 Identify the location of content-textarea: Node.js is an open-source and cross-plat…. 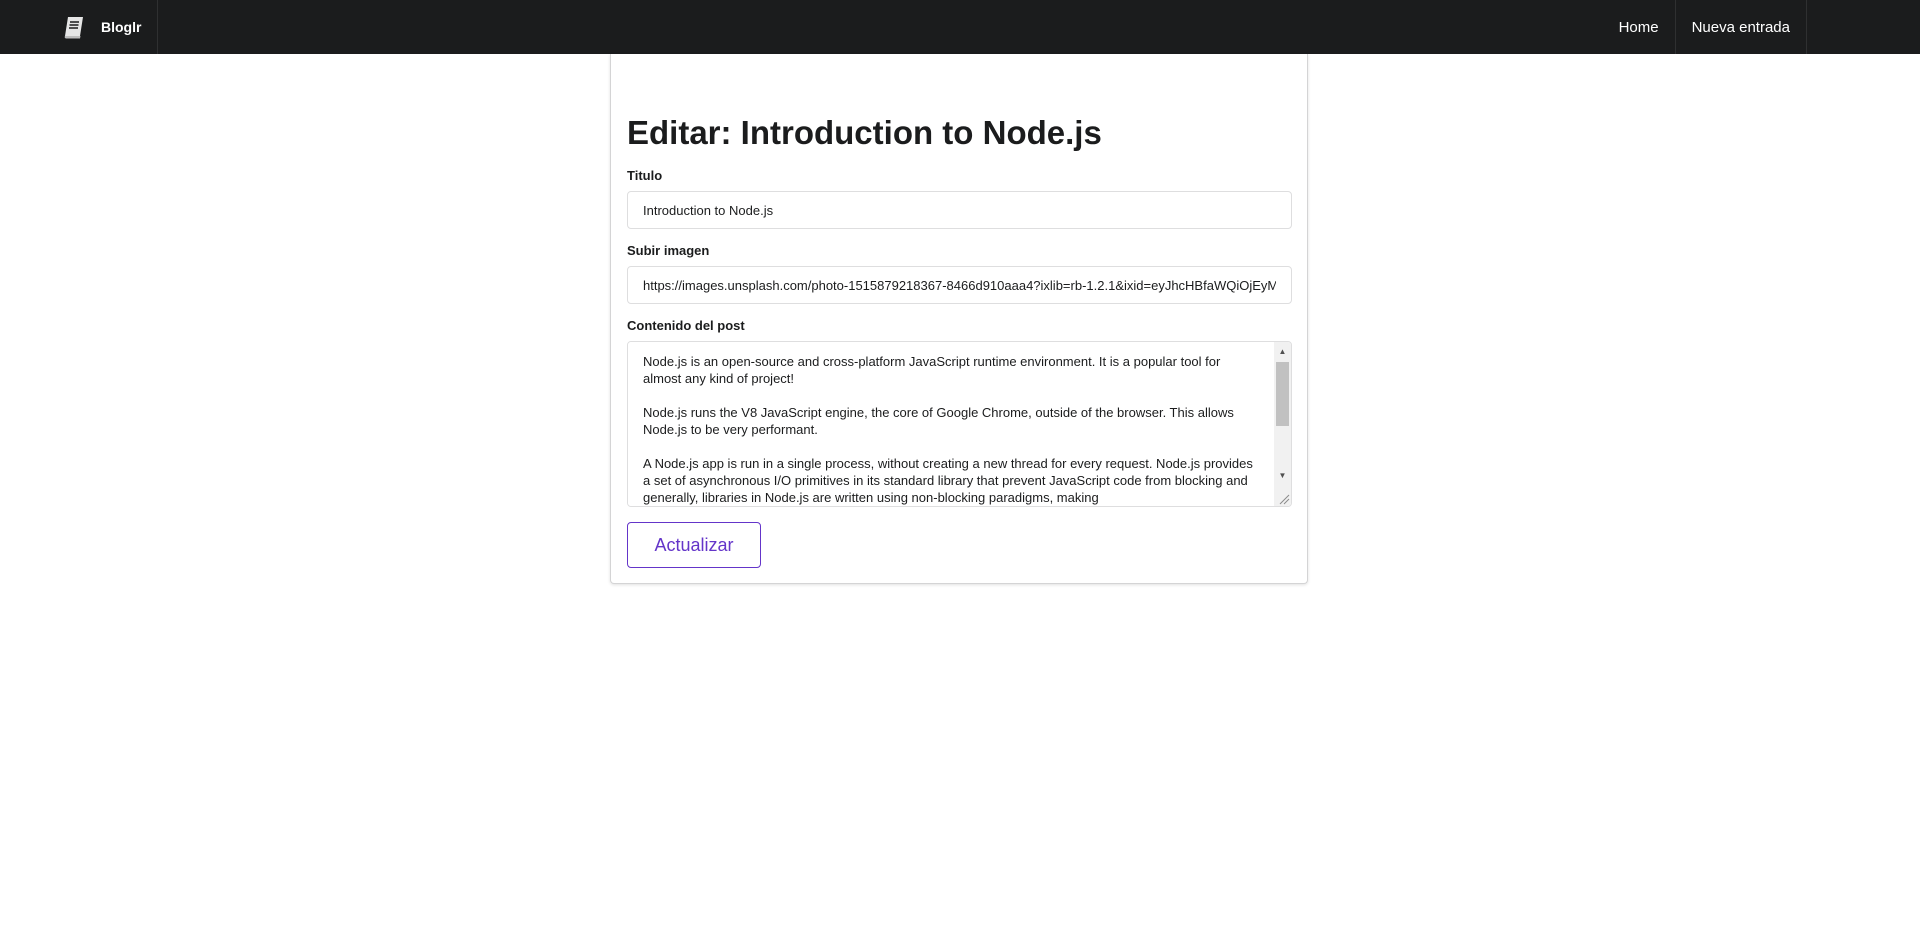
(951, 424).